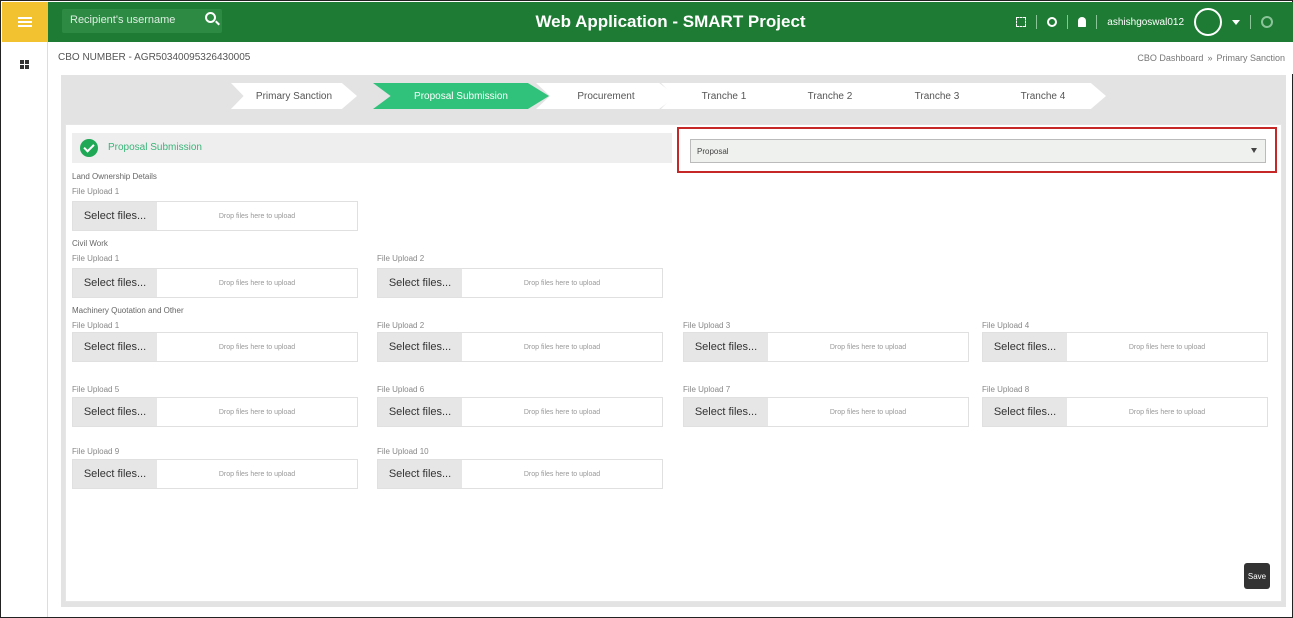  Describe the element at coordinates (724, 96) in the screenshot. I see `step-tranche-1: Tranche 1` at that location.